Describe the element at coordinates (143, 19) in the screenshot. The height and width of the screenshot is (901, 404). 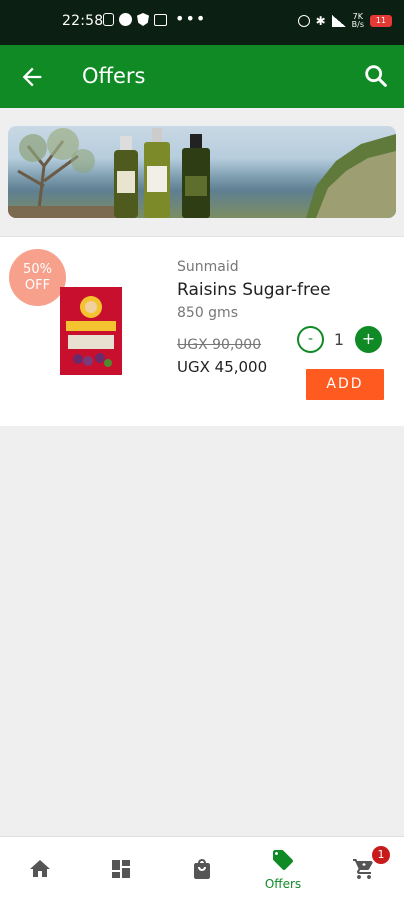
I see `shield-icon` at that location.